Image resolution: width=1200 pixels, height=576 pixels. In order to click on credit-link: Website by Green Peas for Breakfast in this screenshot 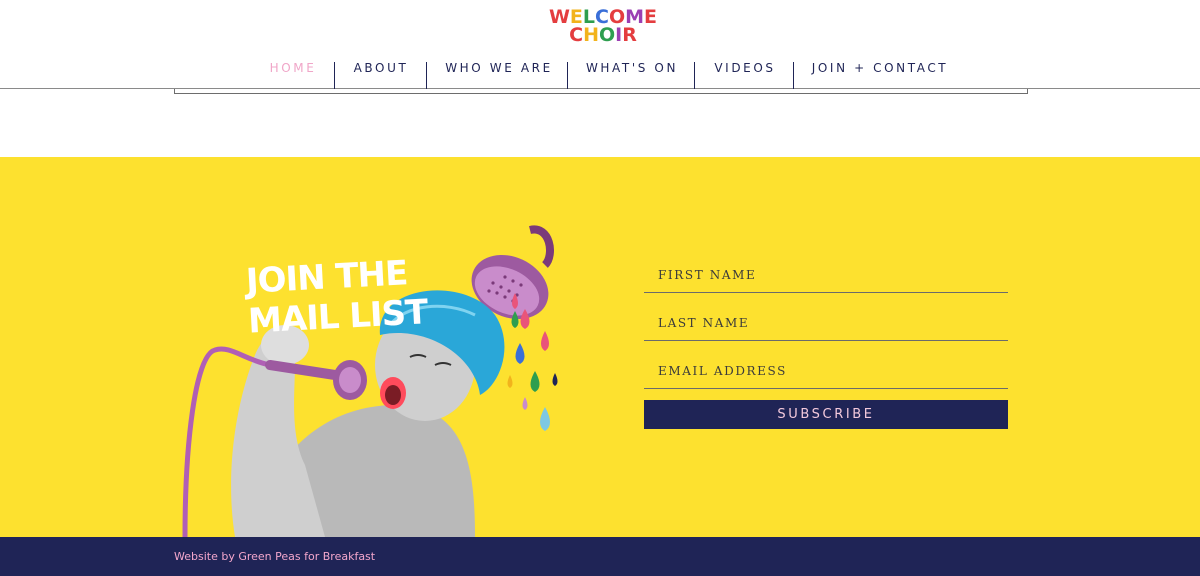, I will do `click(274, 556)`.